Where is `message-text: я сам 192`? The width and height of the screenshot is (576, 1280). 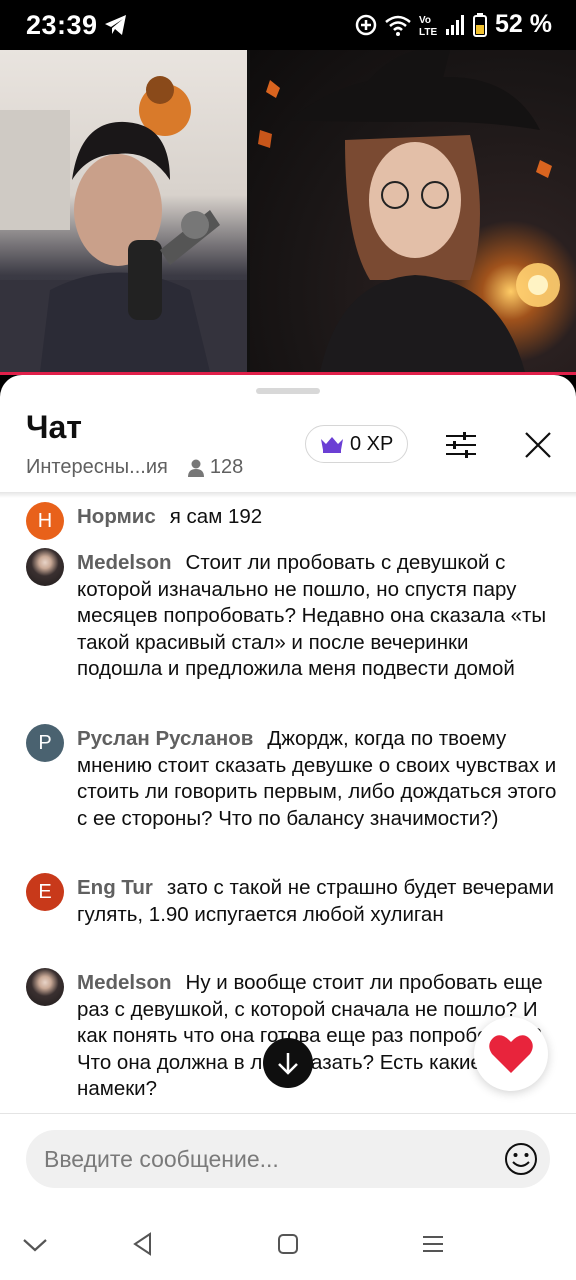
message-text: я сам 192 is located at coordinates (216, 516).